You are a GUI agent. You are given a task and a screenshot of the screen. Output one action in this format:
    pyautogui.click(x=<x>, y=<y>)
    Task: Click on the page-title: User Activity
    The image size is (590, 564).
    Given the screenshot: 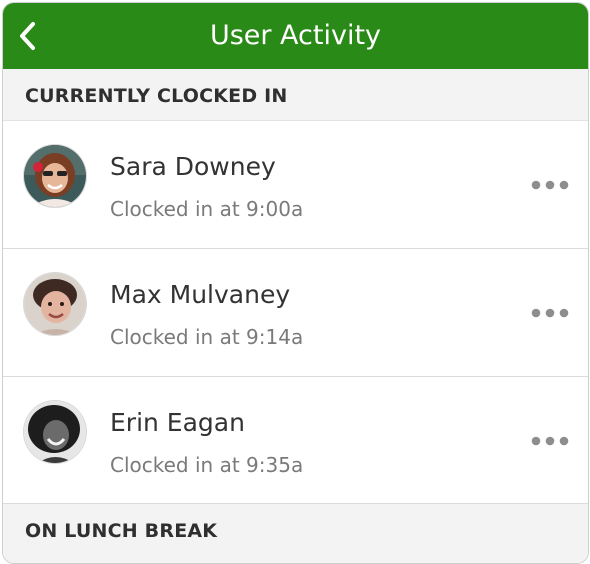 What is the action you would take?
    pyautogui.click(x=295, y=35)
    